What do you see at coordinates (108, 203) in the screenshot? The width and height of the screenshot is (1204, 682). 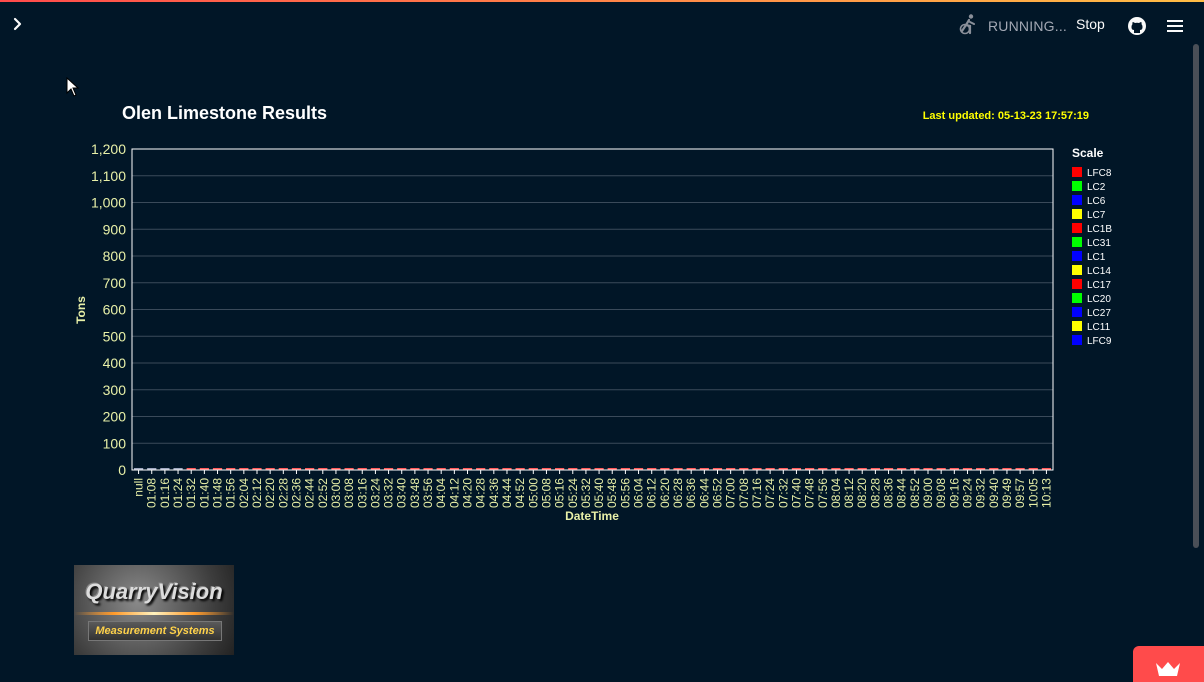 I see `y-tick-label: 1,000` at bounding box center [108, 203].